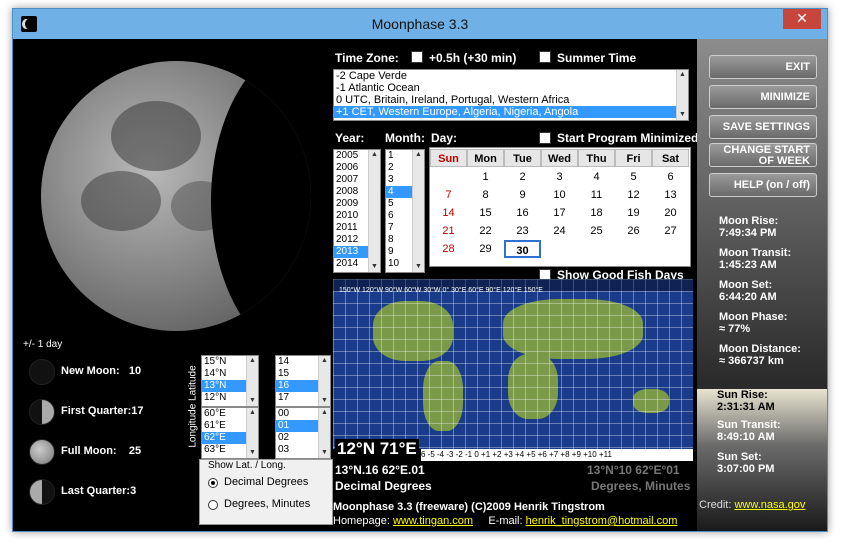 The image size is (848, 551). What do you see at coordinates (670, 195) in the screenshot?
I see `calendar-day: 13` at bounding box center [670, 195].